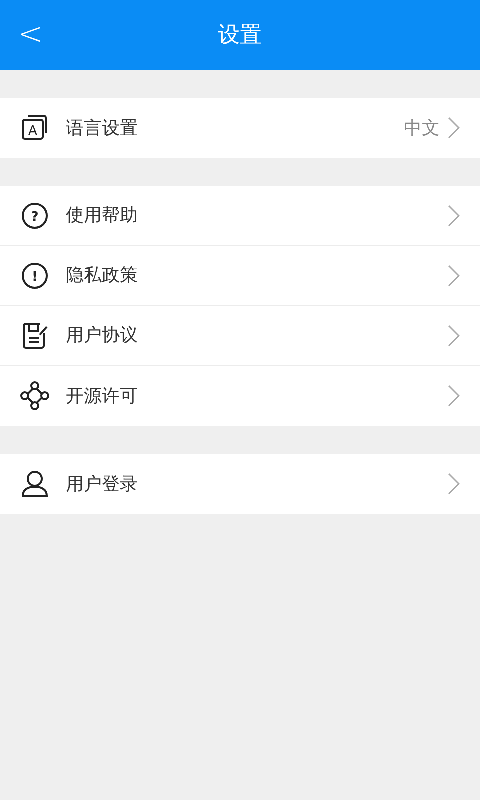 This screenshot has width=480, height=800. I want to click on document-pen-icon, so click(35, 335).